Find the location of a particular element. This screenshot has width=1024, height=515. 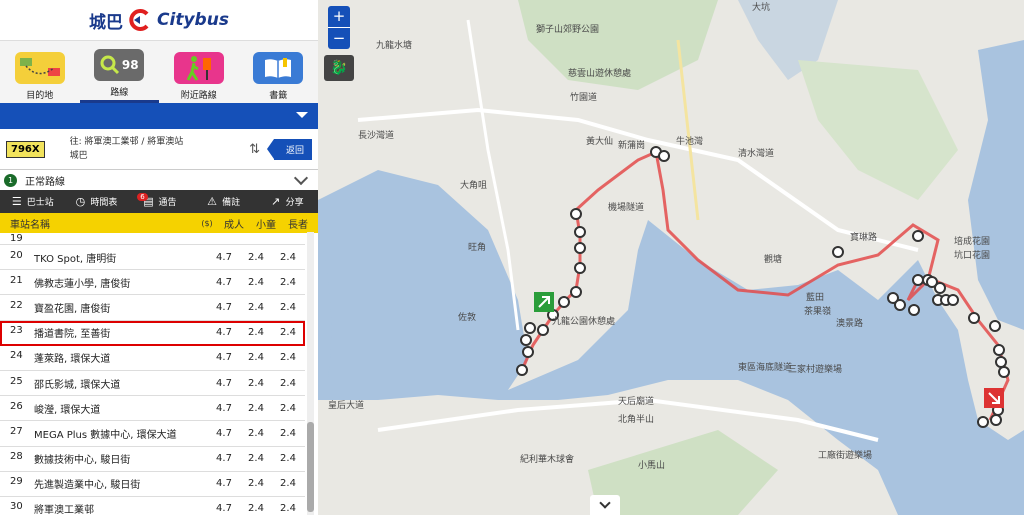

table-row: 23 播道書院, 至善街 4.7 2.4 2.4 is located at coordinates (152, 333).